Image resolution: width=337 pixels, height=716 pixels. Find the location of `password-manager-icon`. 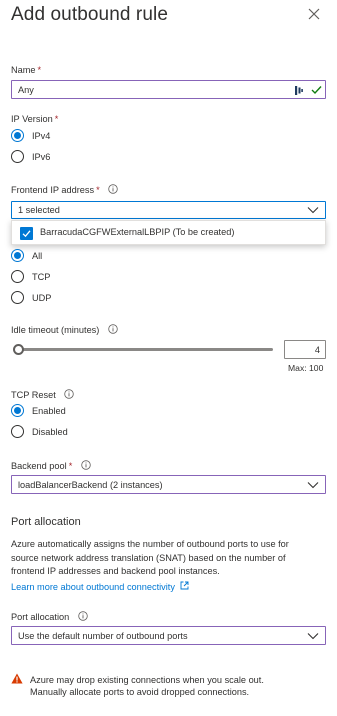

password-manager-icon is located at coordinates (300, 90).